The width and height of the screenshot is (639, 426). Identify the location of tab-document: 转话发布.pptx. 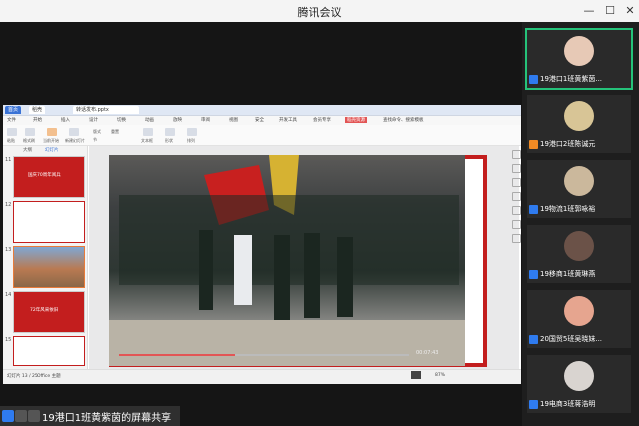
(106, 110).